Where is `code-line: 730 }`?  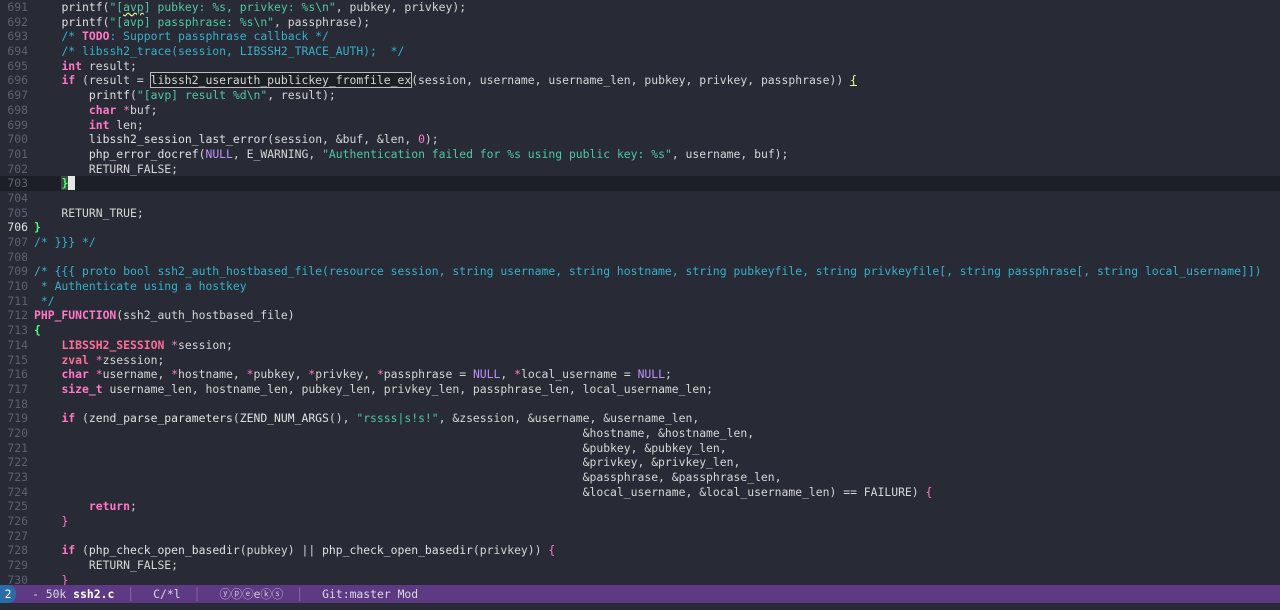 code-line: 730 } is located at coordinates (640, 579).